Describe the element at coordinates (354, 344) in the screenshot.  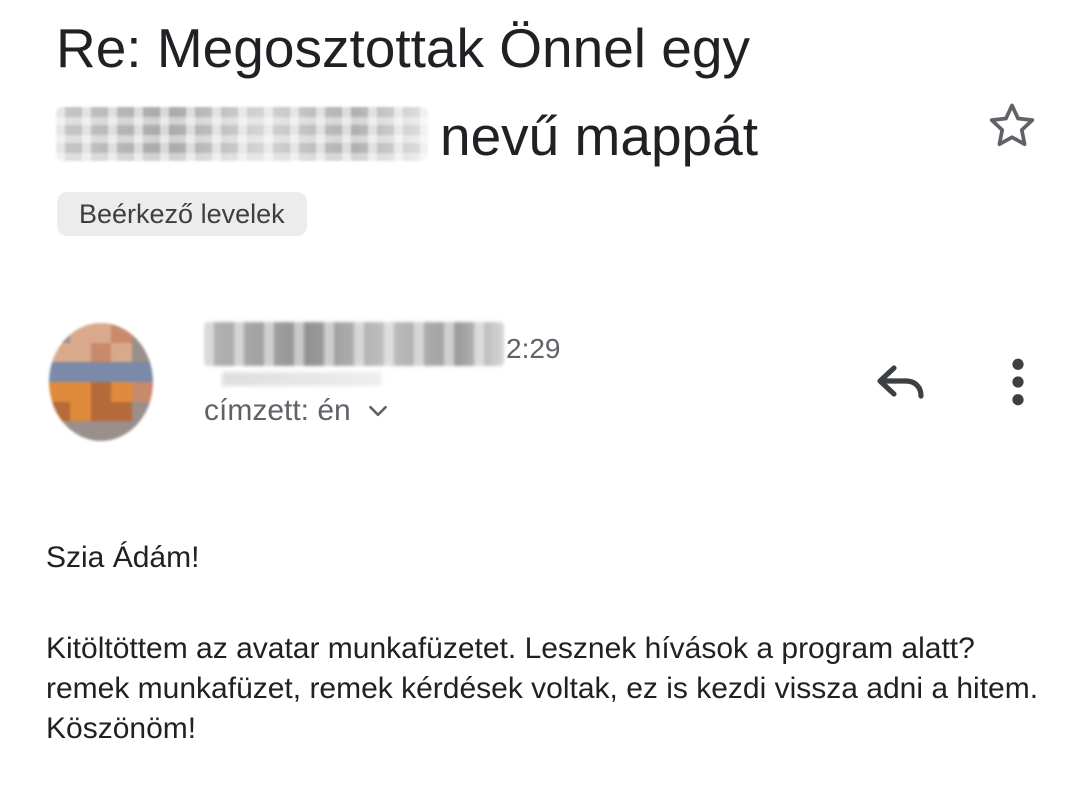
I see `redacted-sender-name` at that location.